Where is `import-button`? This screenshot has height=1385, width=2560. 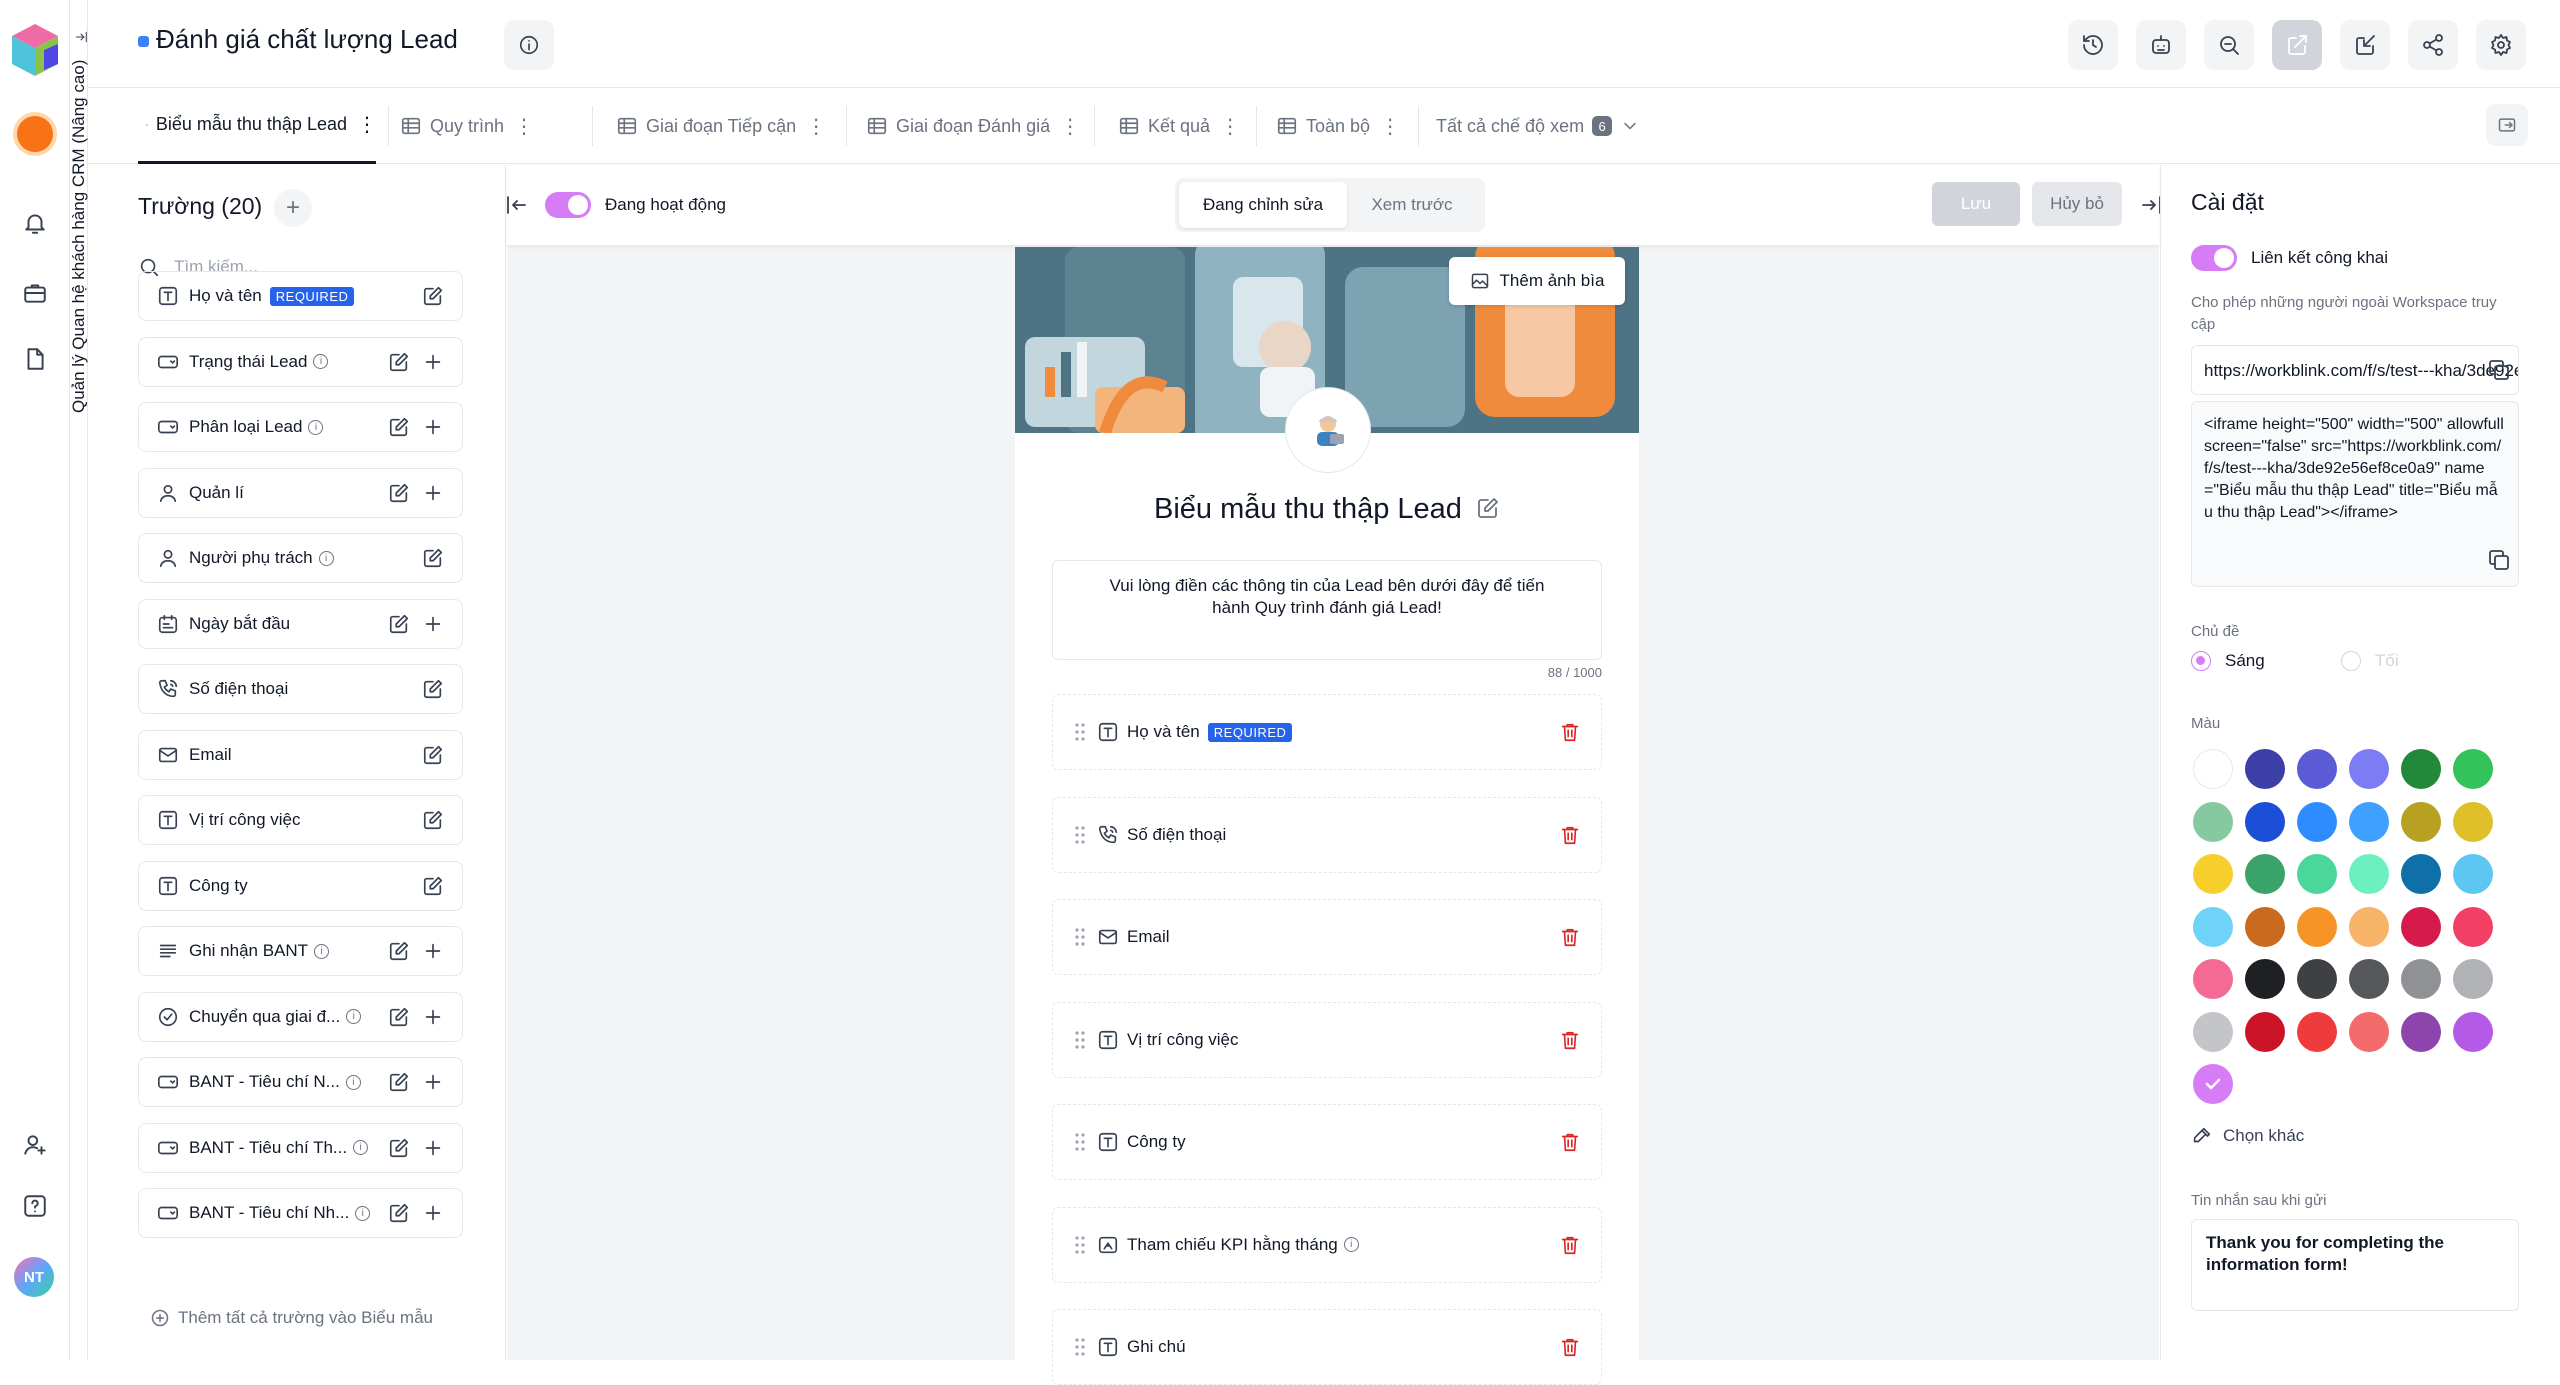
import-button is located at coordinates (2365, 45).